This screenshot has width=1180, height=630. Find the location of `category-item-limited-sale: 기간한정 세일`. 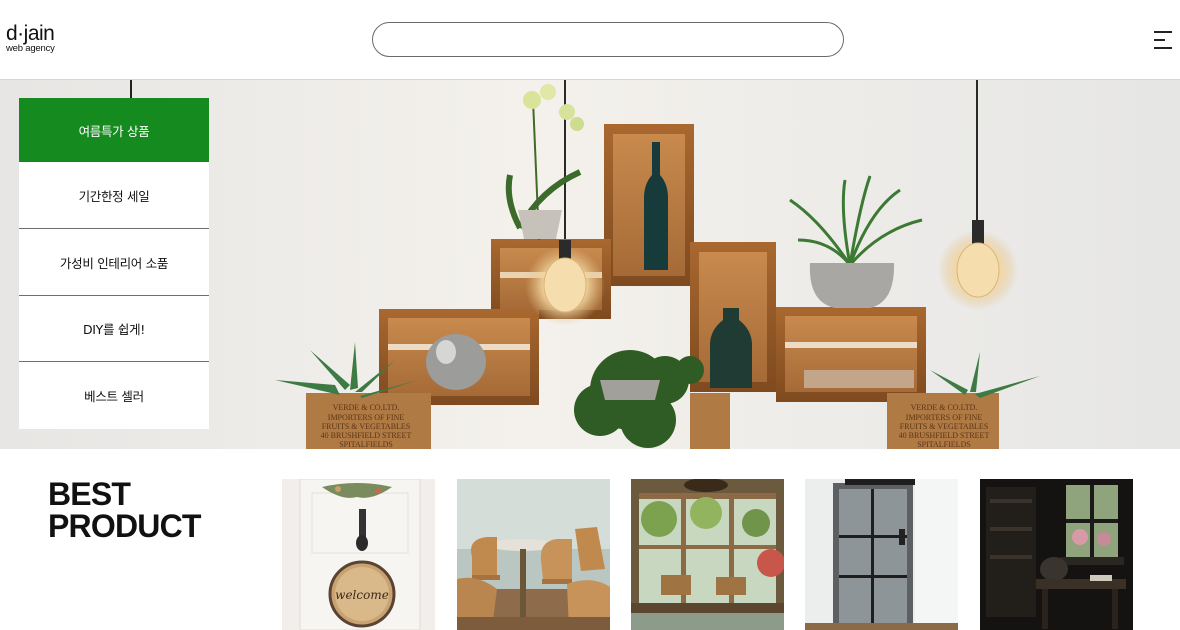

category-item-limited-sale: 기간한정 세일 is located at coordinates (114, 195).